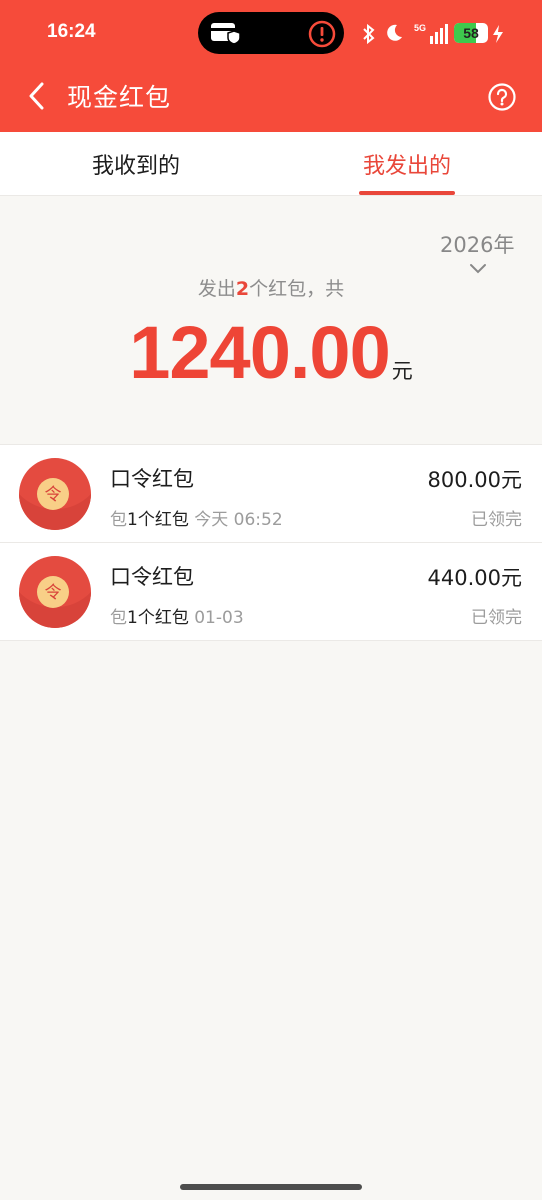  What do you see at coordinates (474, 578) in the screenshot?
I see `item-amount: 440.00元` at bounding box center [474, 578].